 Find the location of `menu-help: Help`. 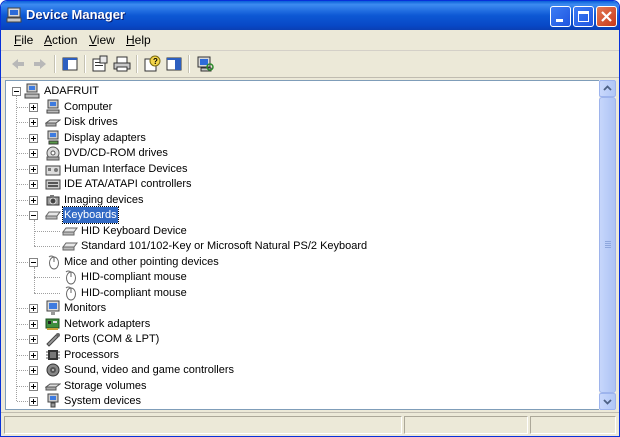

menu-help: Help is located at coordinates (138, 40).